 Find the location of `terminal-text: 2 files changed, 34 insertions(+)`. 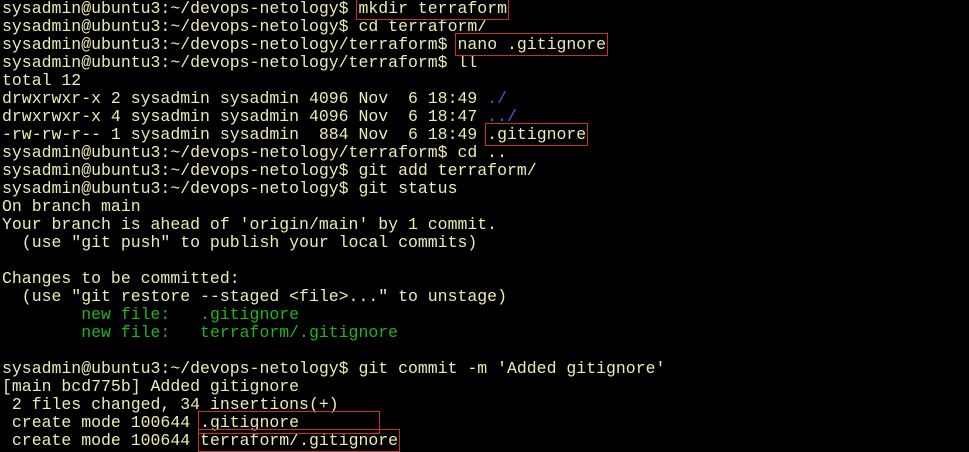

terminal-text: 2 files changed, 34 insertions(+) is located at coordinates (170, 404).